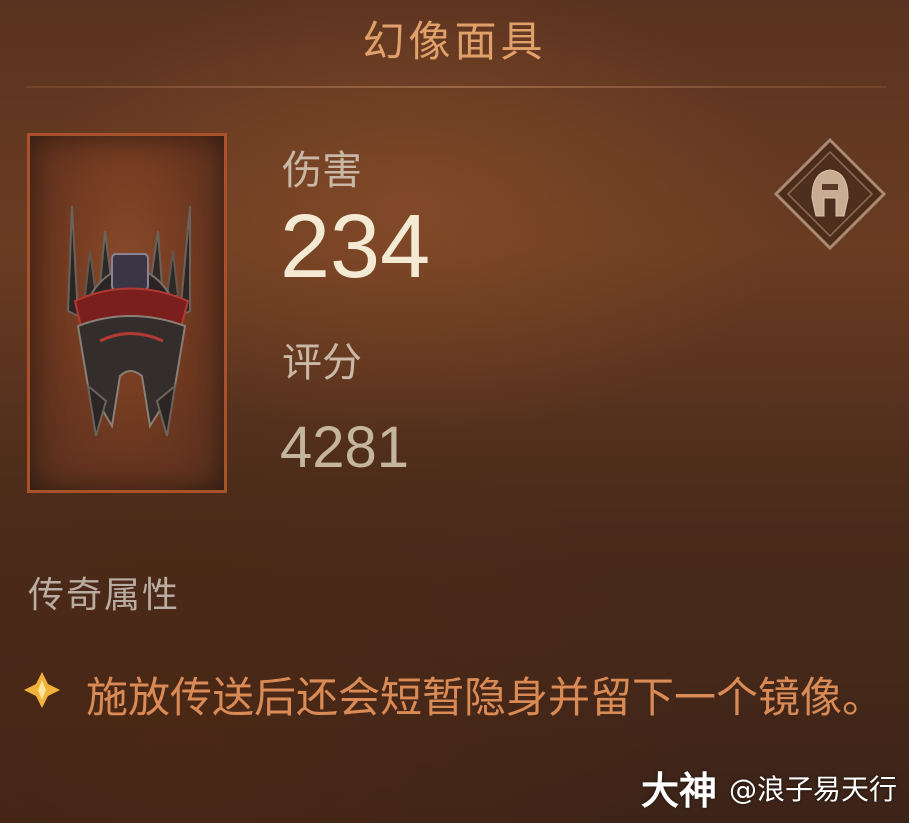 This screenshot has width=909, height=823. Describe the element at coordinates (485, 697) in the screenshot. I see `legendary-affix-text: 施放传送后还会短暂隐身并留下一个镜像。` at that location.